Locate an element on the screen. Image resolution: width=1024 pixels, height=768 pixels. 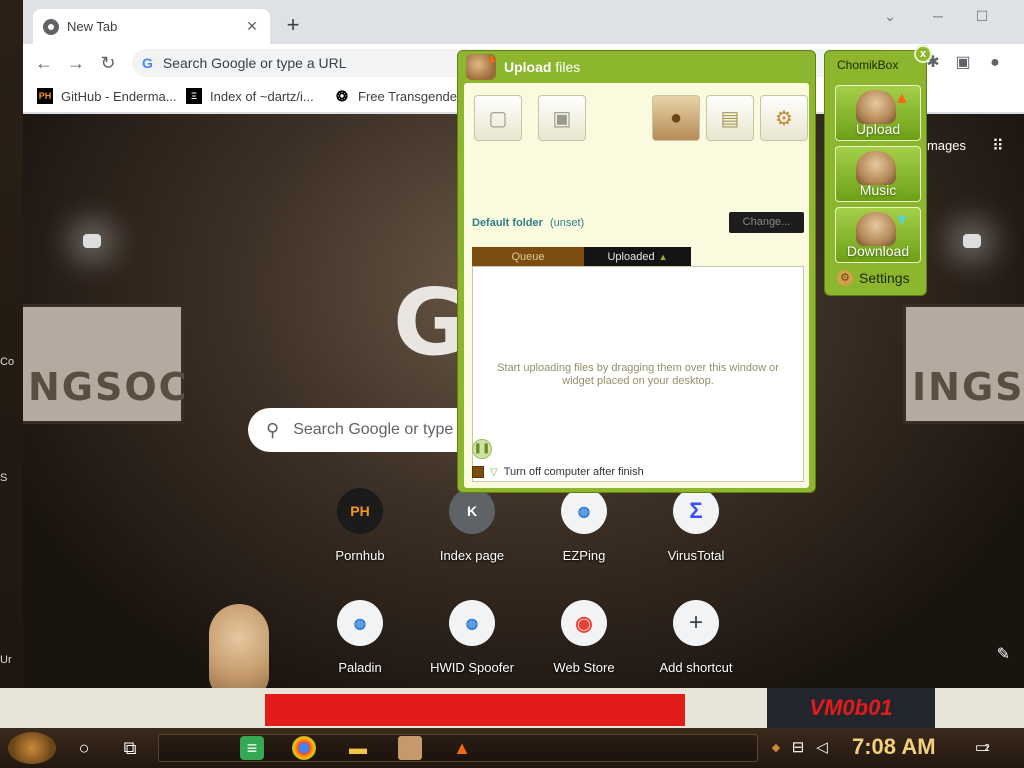
reload-icon: ↻ is located at coordinates (108, 63).